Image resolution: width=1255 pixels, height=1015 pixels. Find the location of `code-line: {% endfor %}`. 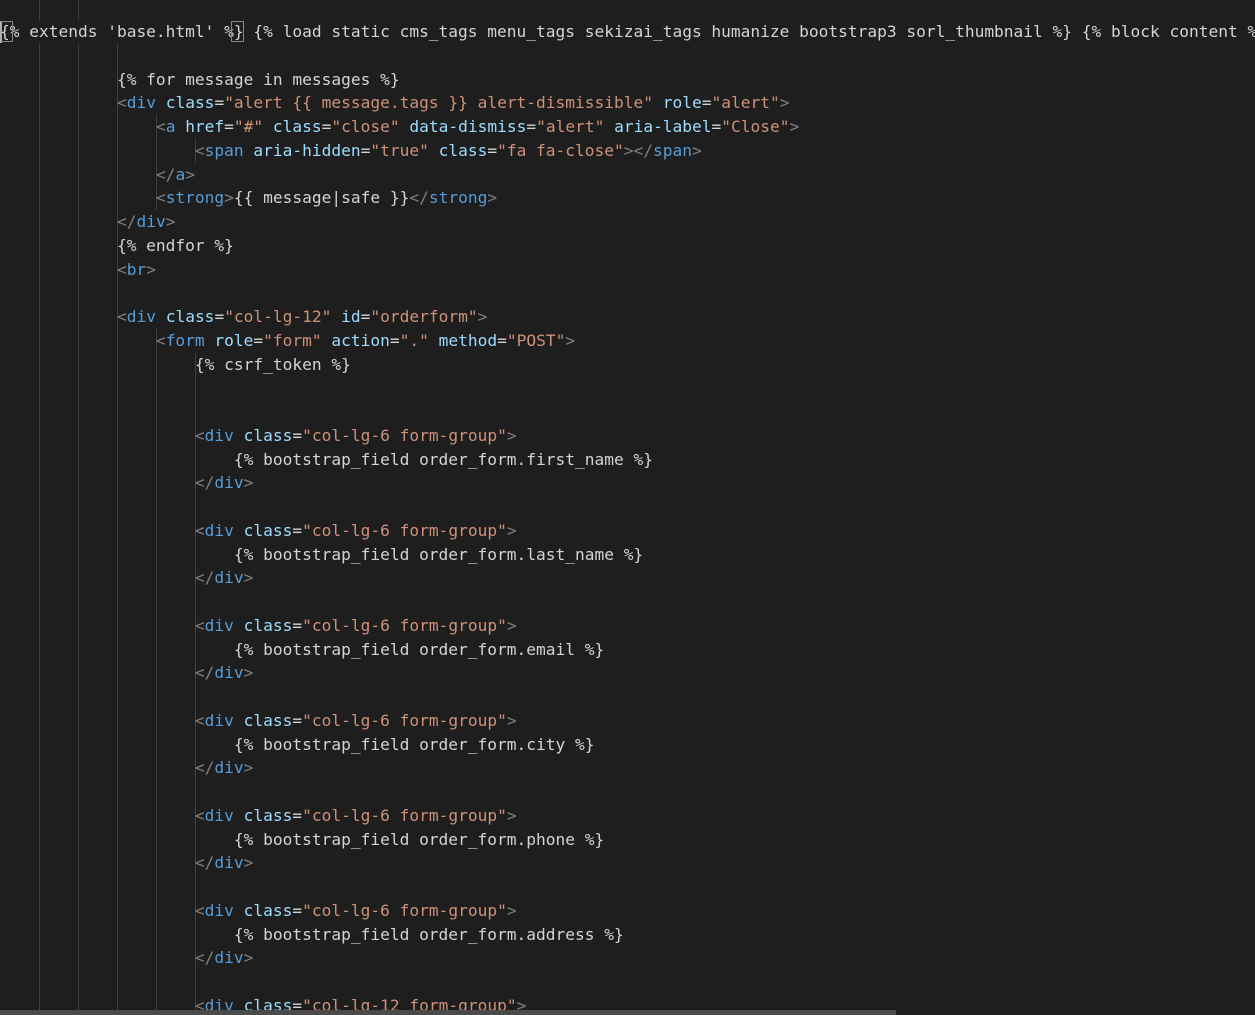

code-line: {% endfor %} is located at coordinates (117, 245).